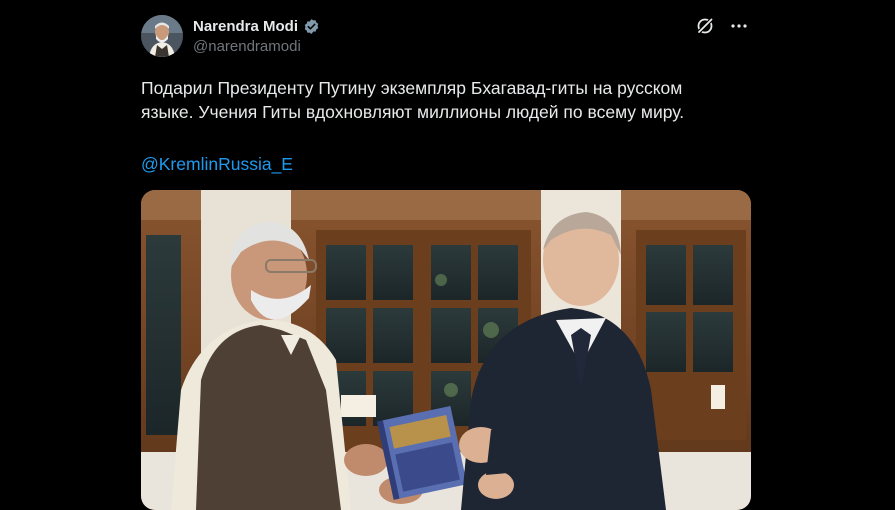 The height and width of the screenshot is (510, 895). I want to click on author-handle: @narendramodi, so click(256, 46).